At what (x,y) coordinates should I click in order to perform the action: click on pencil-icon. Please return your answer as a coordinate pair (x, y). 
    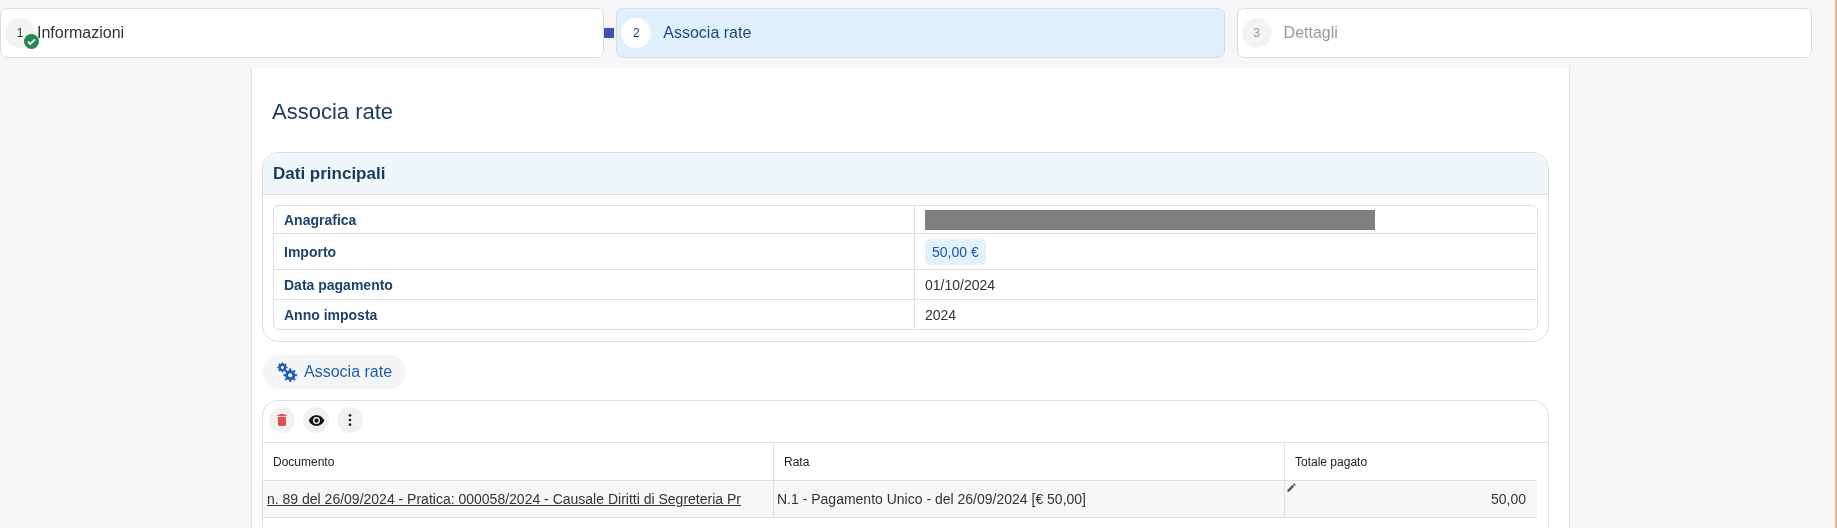
    Looking at the image, I should click on (1291, 487).